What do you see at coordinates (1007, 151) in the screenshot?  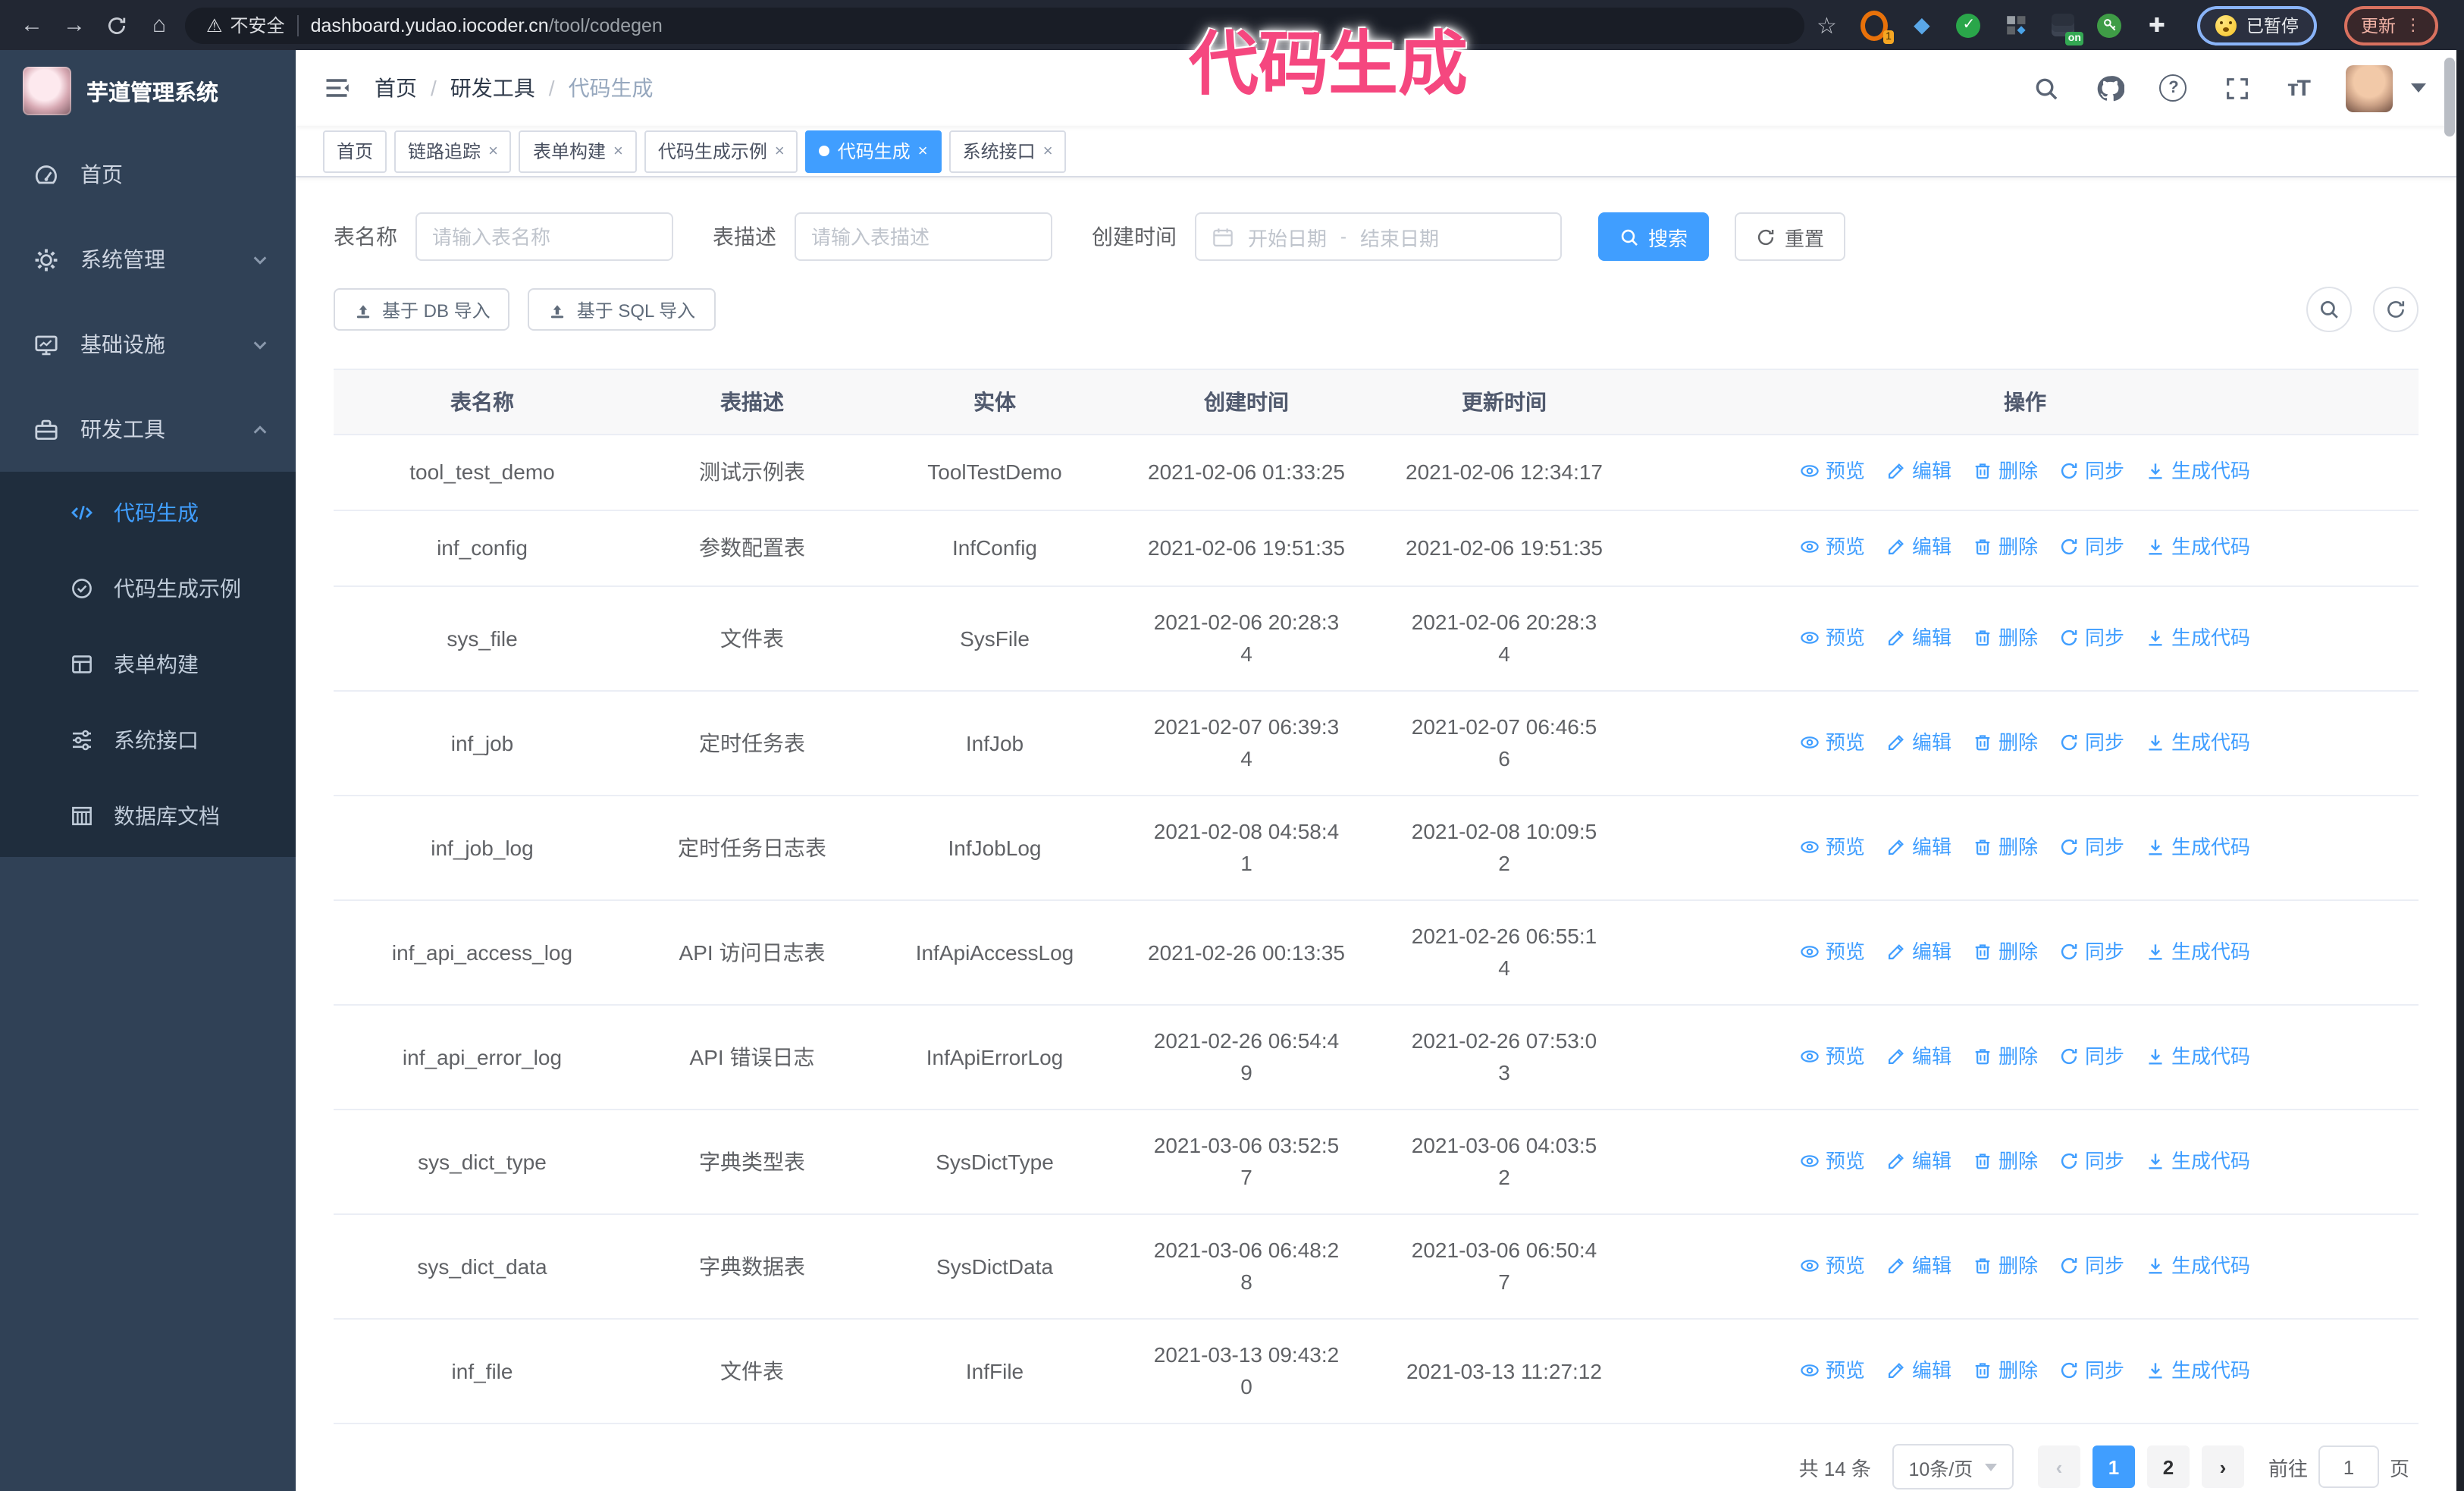 I see `tab-system-api: 系统接口 ×` at bounding box center [1007, 151].